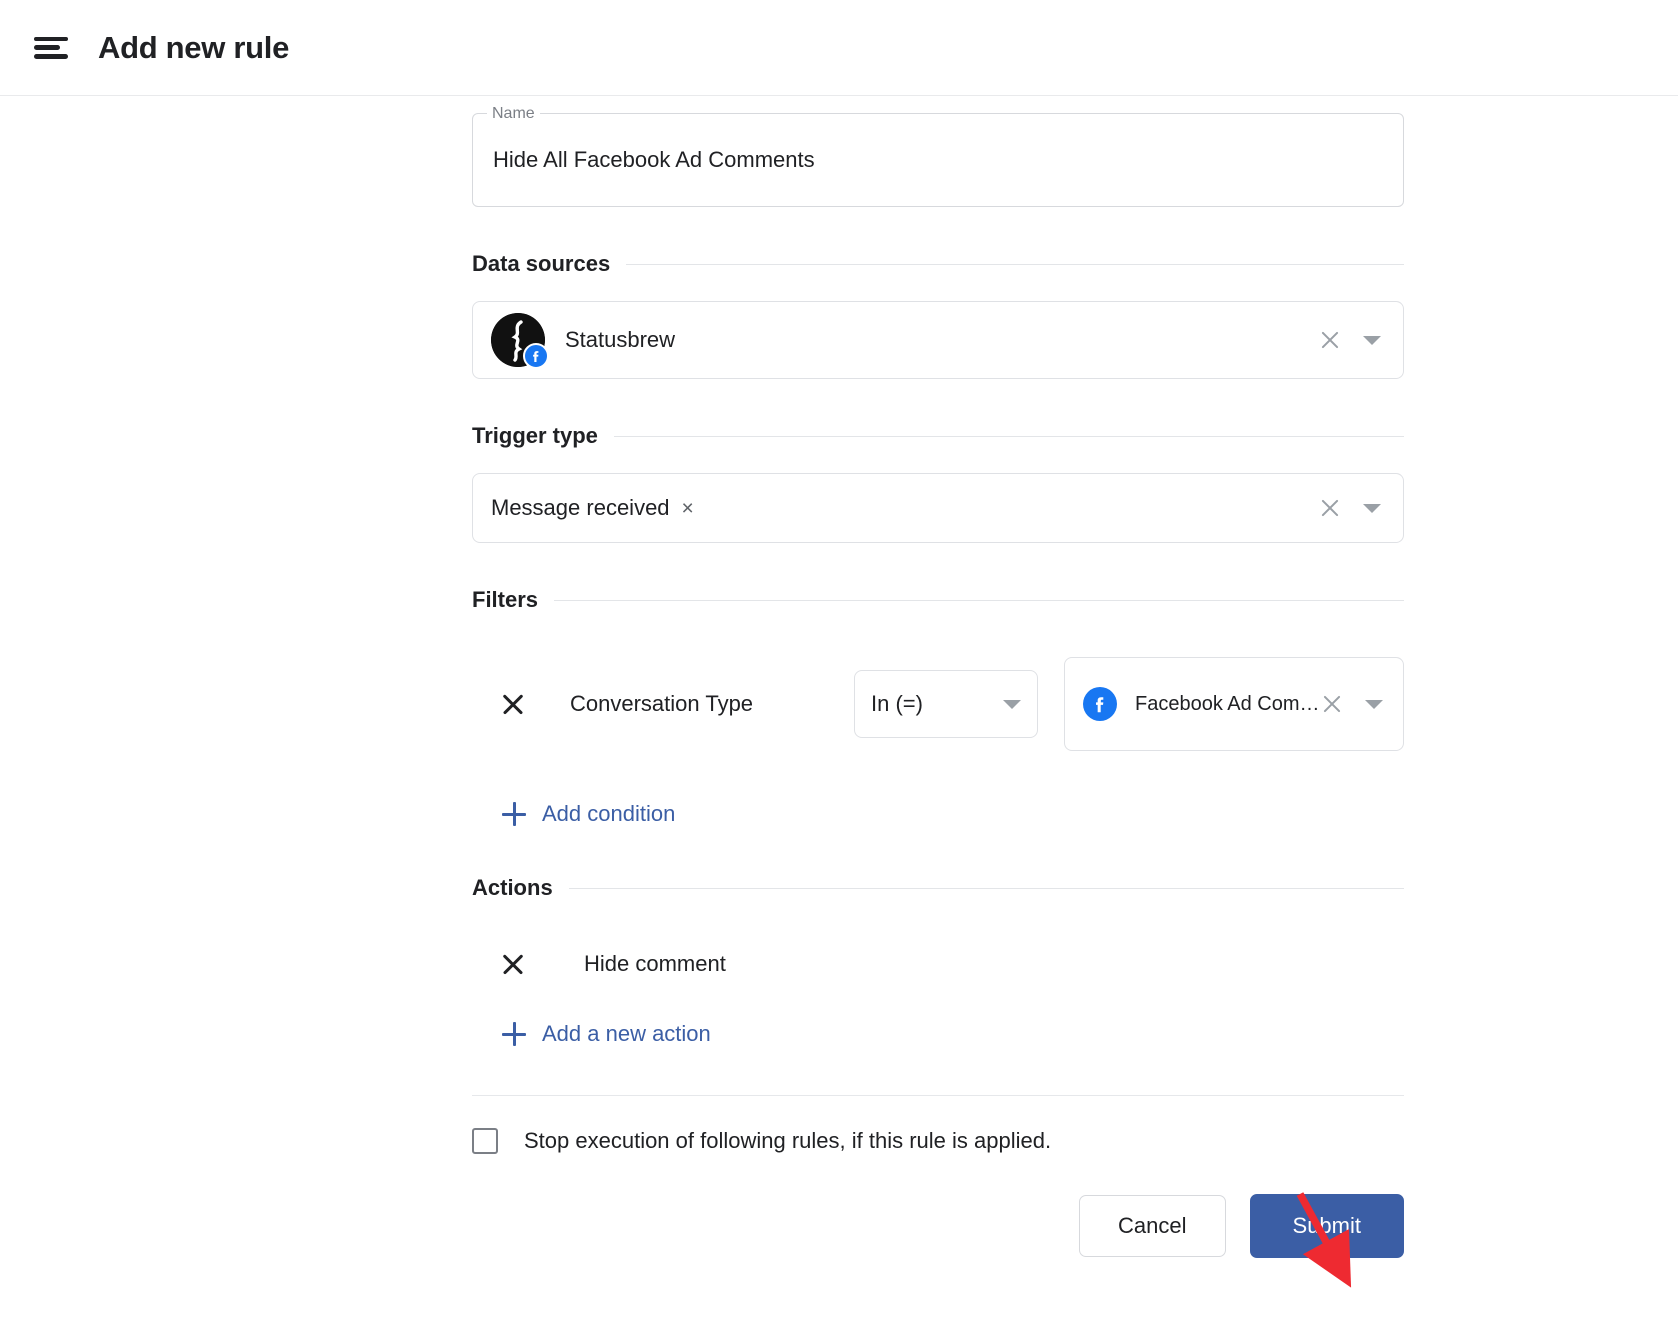  I want to click on action-row: Hide comment, so click(938, 964).